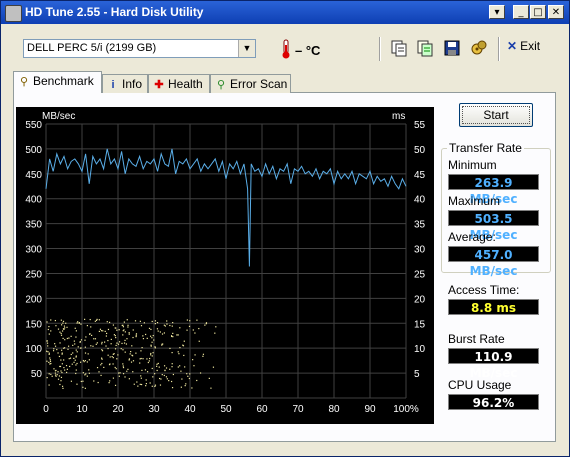  Describe the element at coordinates (479, 48) in the screenshot. I see `options-icon` at that location.